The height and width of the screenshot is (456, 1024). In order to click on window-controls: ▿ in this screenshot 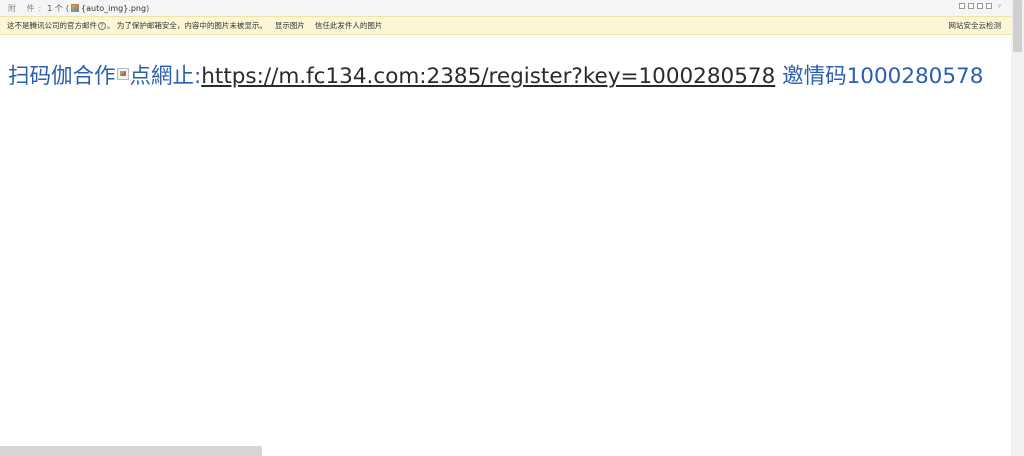, I will do `click(980, 6)`.